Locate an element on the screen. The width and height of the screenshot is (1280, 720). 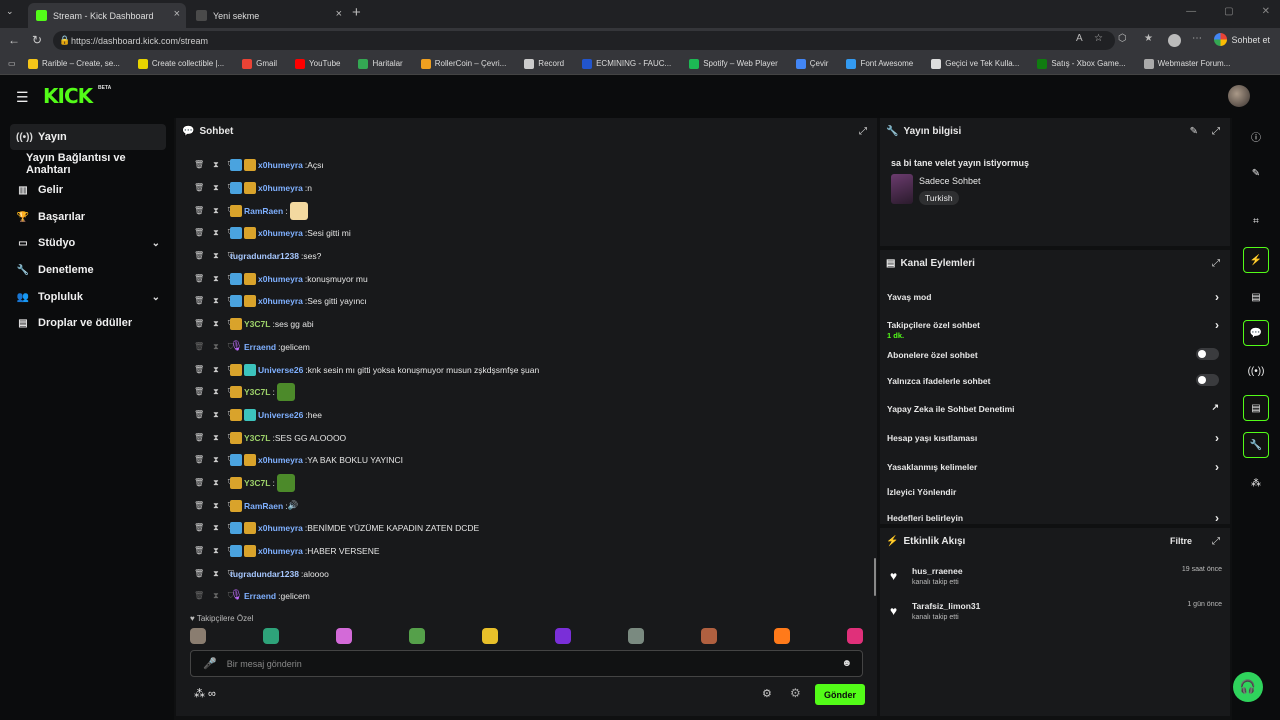
support-headset-icon: 🎧 is located at coordinates (1248, 687).